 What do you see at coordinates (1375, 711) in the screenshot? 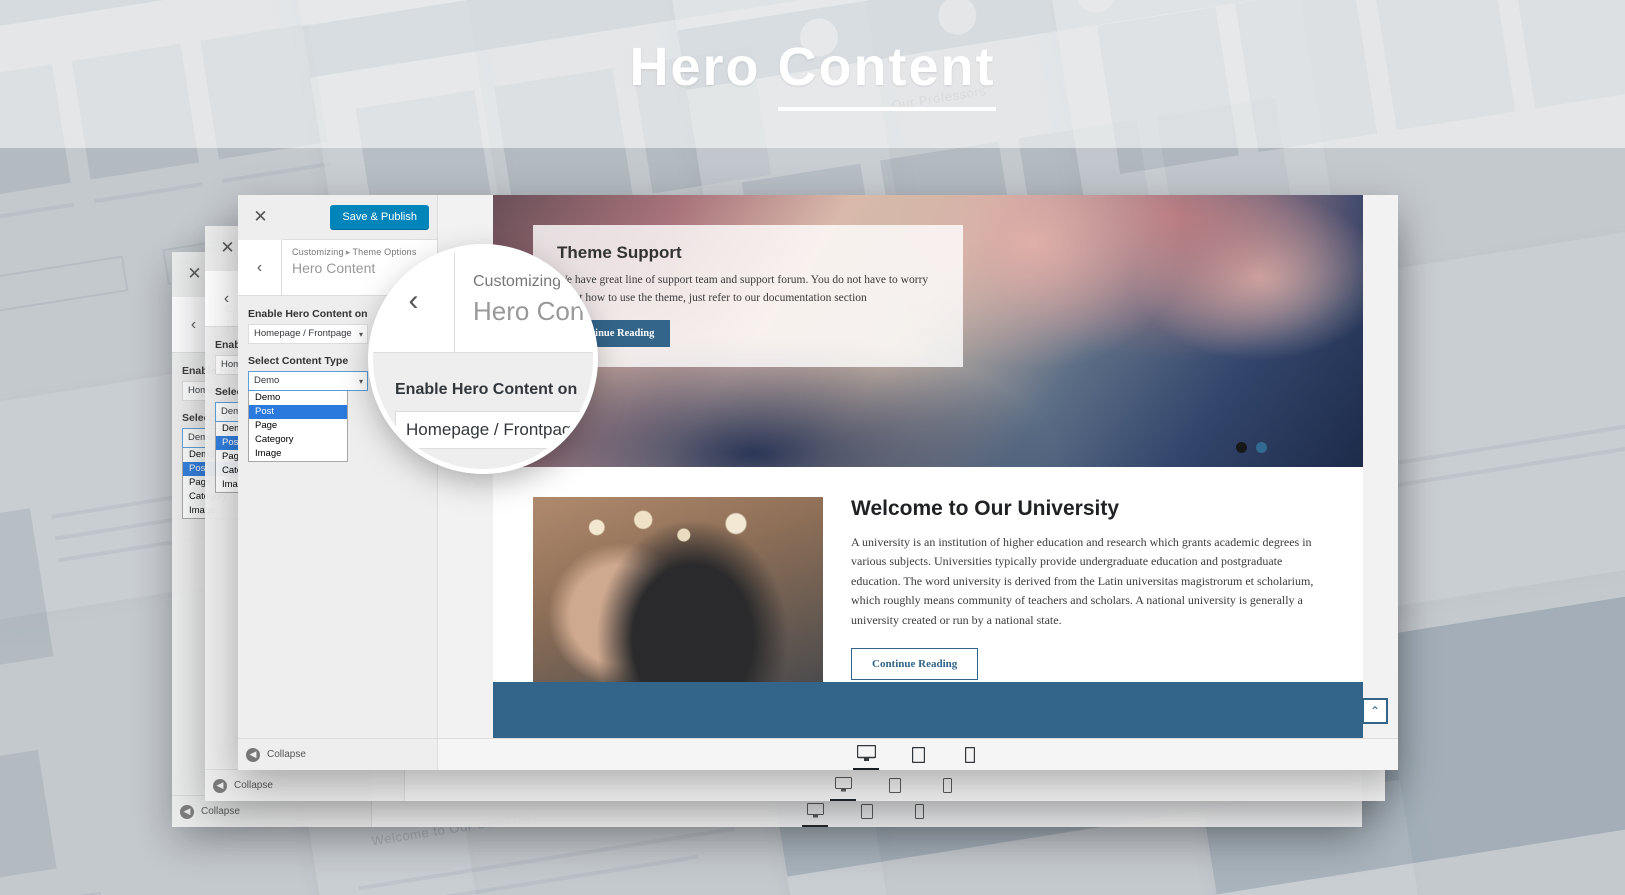
I see `scroll-to-top-button: ⌃` at bounding box center [1375, 711].